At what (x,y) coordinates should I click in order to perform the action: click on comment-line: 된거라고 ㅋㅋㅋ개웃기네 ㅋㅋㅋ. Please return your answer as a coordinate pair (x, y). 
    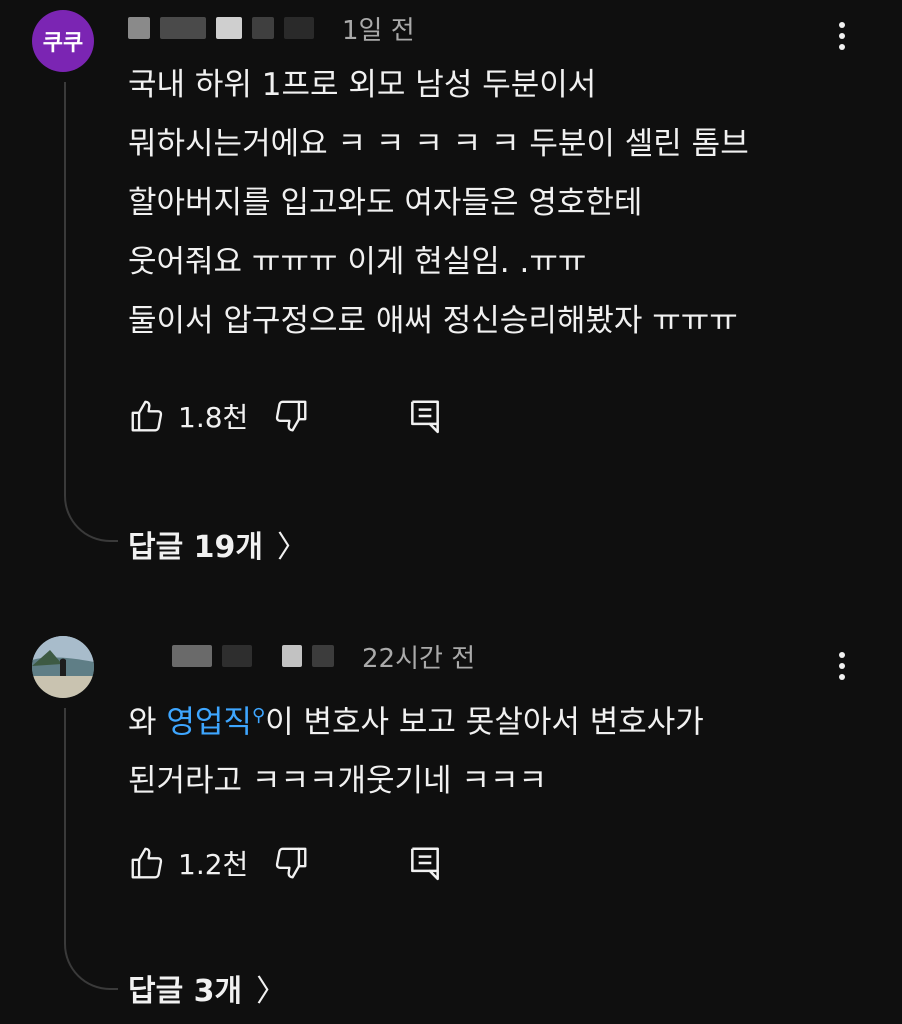
    Looking at the image, I should click on (337, 781).